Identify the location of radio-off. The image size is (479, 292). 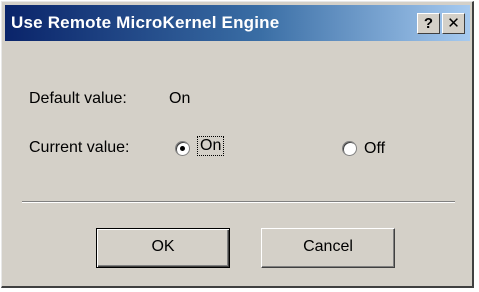
(349, 148).